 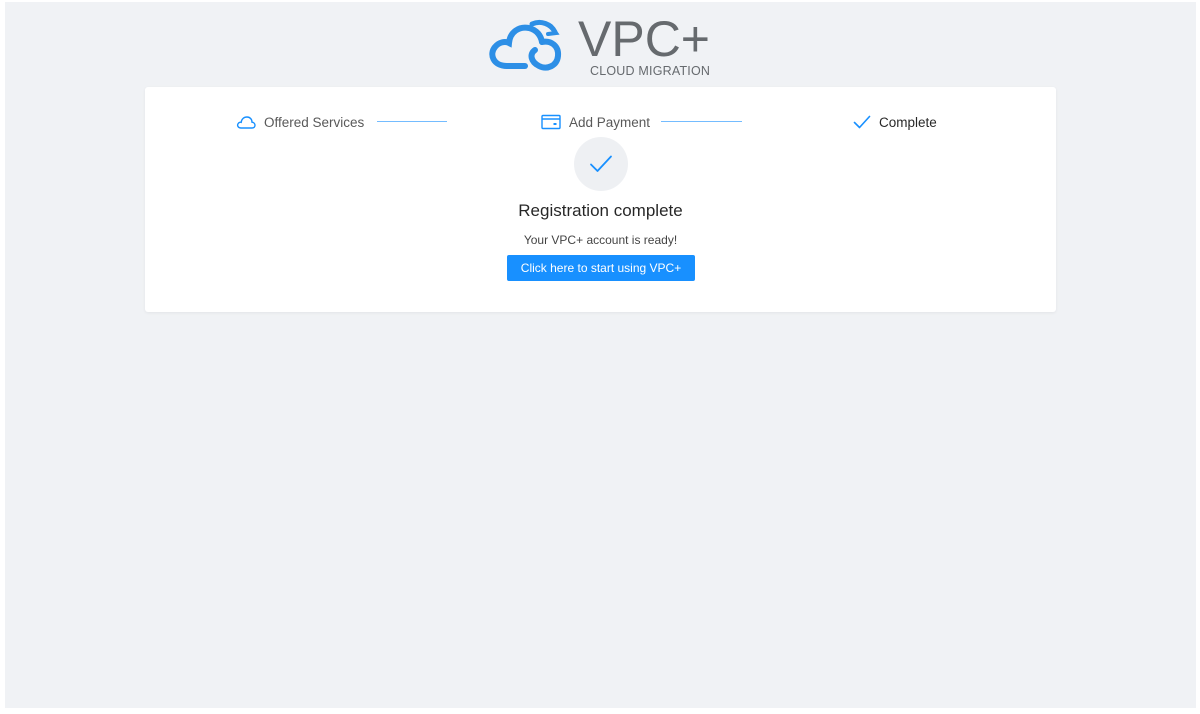 I want to click on step-add-payment: Add Payment, so click(x=595, y=122).